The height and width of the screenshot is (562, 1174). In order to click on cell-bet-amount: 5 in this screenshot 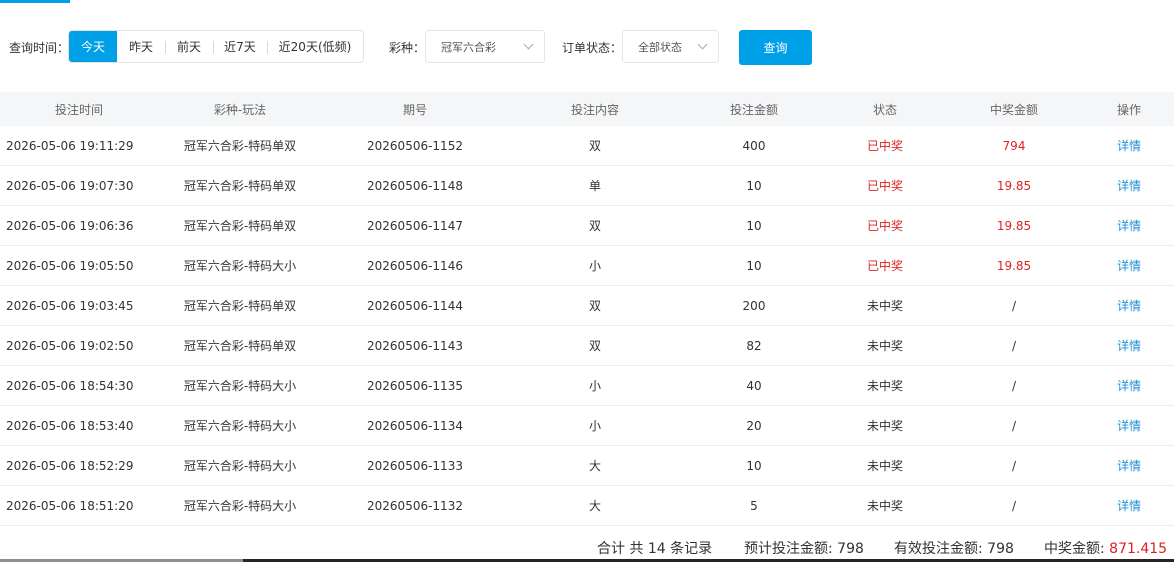, I will do `click(754, 505)`.